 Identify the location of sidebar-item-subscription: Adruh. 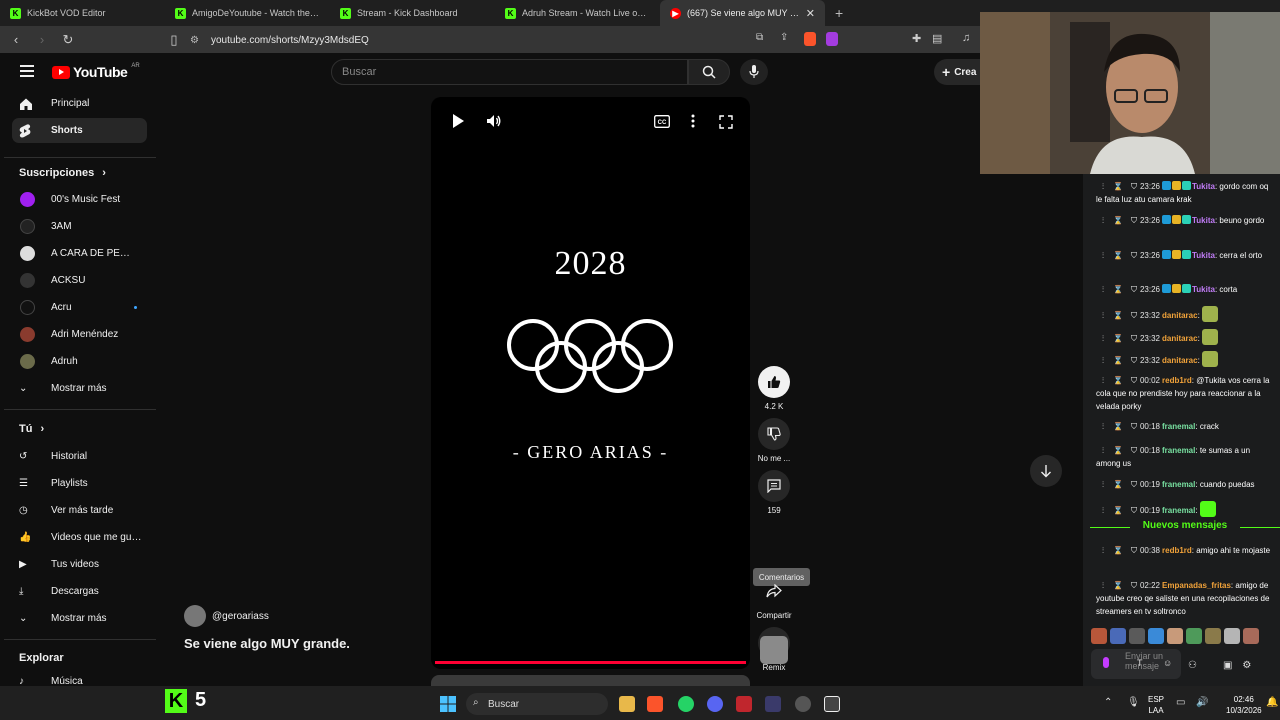
(79, 361).